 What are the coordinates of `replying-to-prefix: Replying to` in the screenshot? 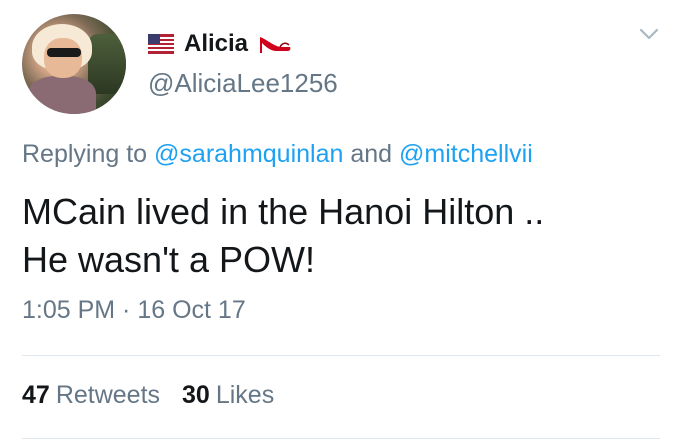 It's located at (88, 154).